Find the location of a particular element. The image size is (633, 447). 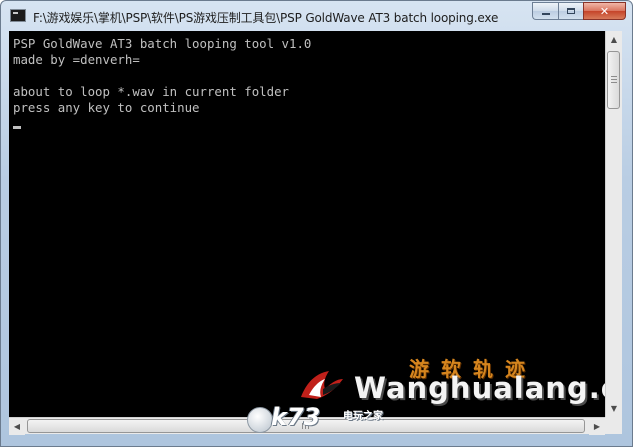

arrow-down-icon: ▼ is located at coordinates (614, 408).